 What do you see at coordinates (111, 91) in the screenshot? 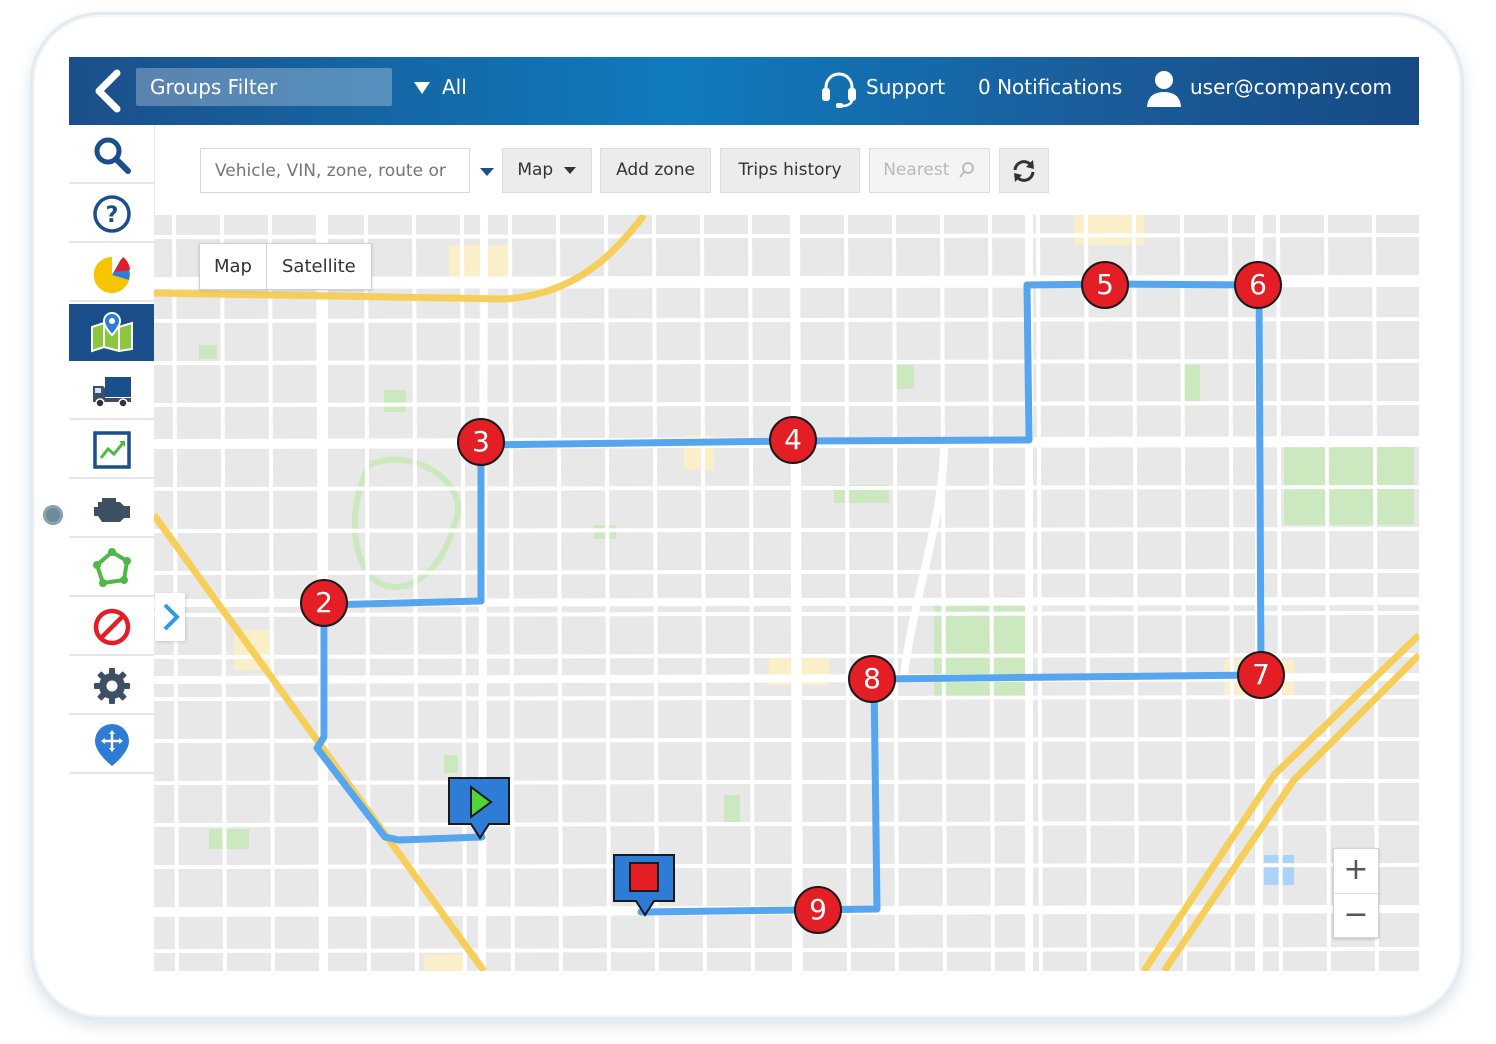
I see `back-arrow-icon` at bounding box center [111, 91].